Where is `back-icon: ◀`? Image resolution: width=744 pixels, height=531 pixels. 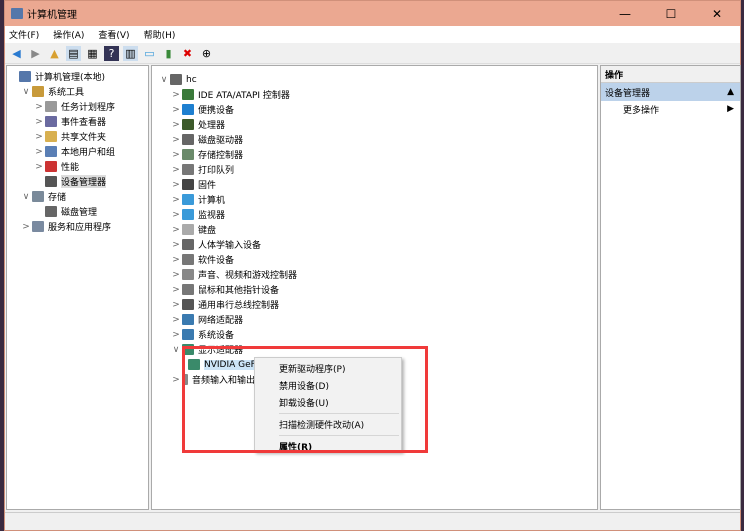
back-icon: ◀ is located at coordinates (16, 53).